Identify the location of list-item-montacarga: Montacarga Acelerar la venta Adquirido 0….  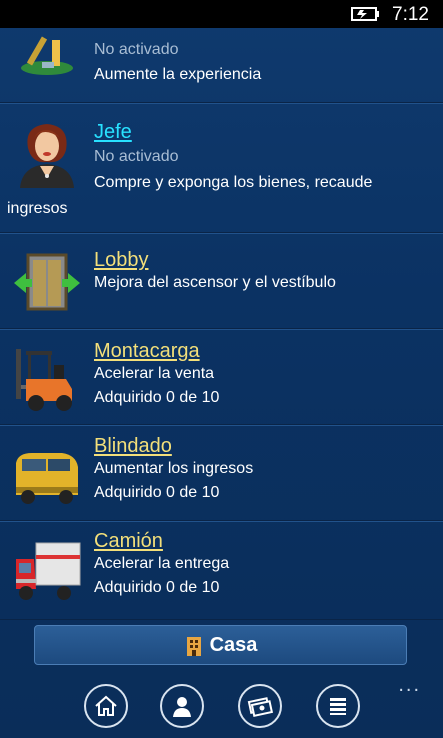
(221, 377).